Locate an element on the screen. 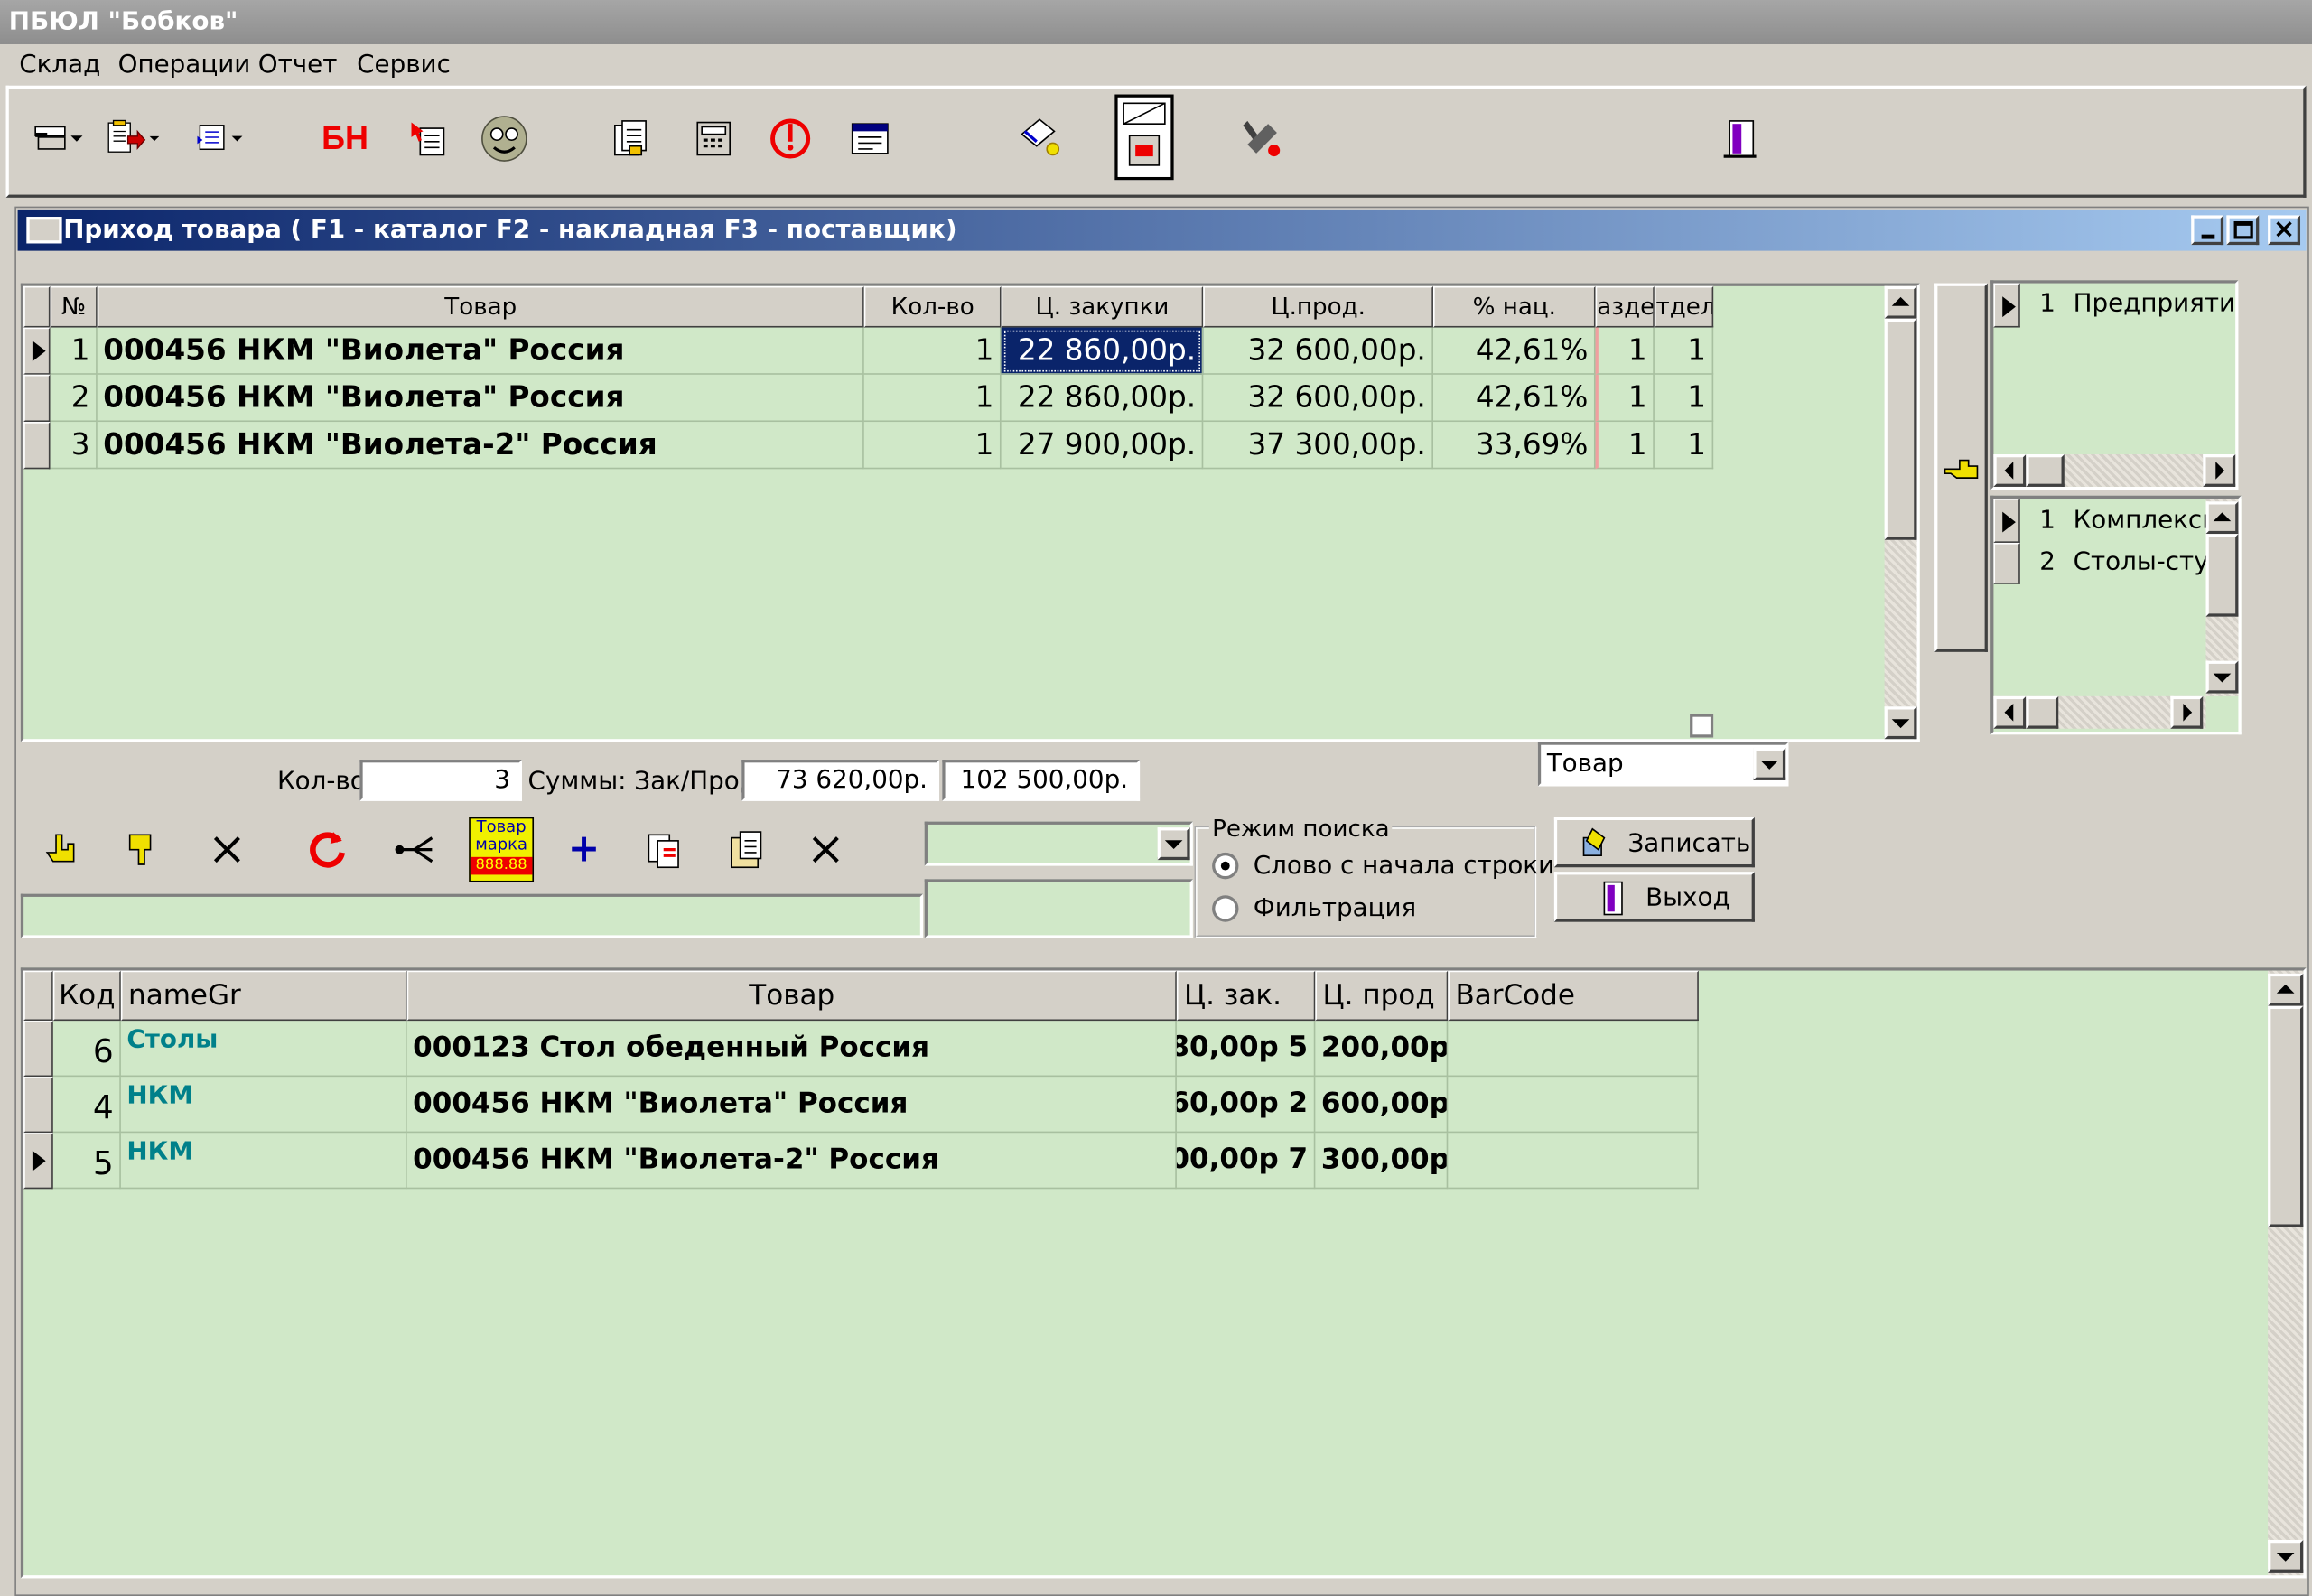 The image size is (2312, 1596). delete-x-icon is located at coordinates (227, 849).